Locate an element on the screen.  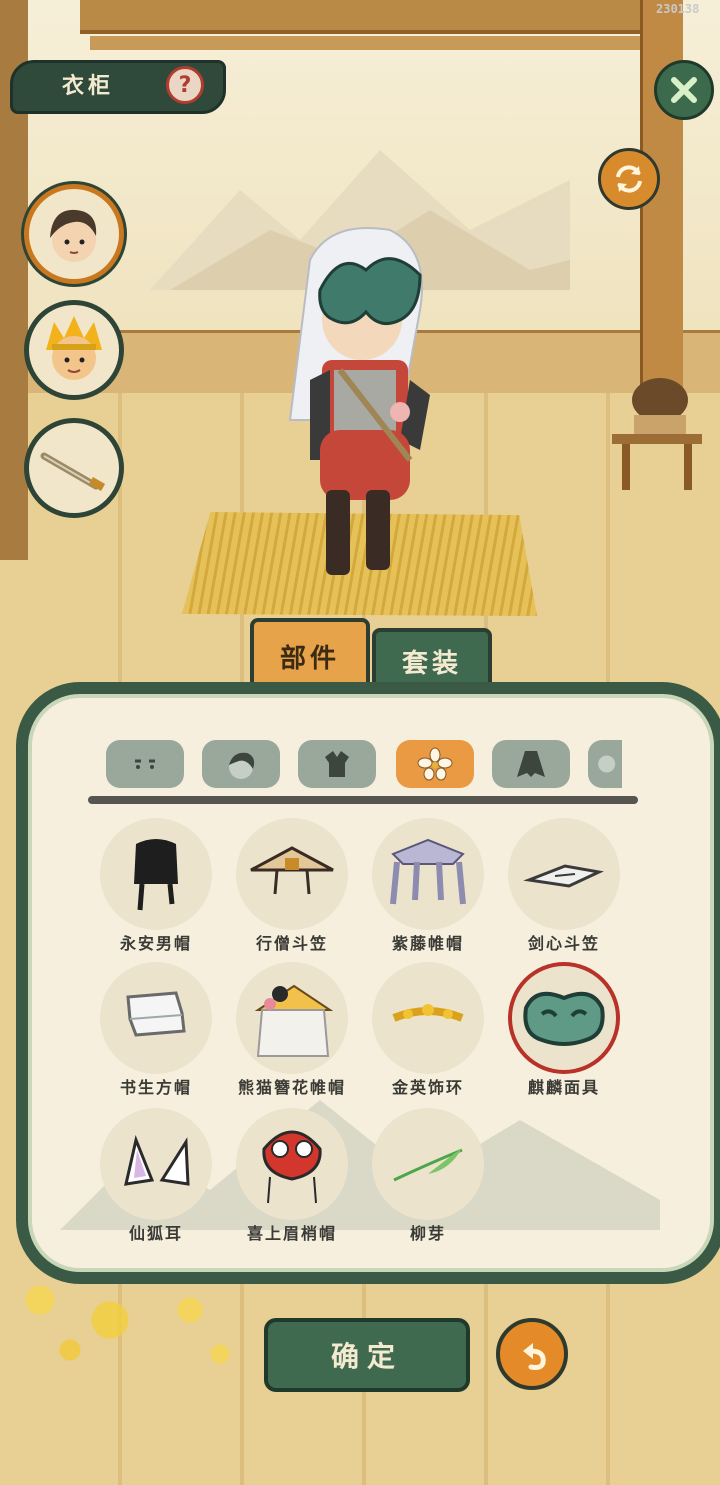
question-icon: ? is located at coordinates (185, 85).